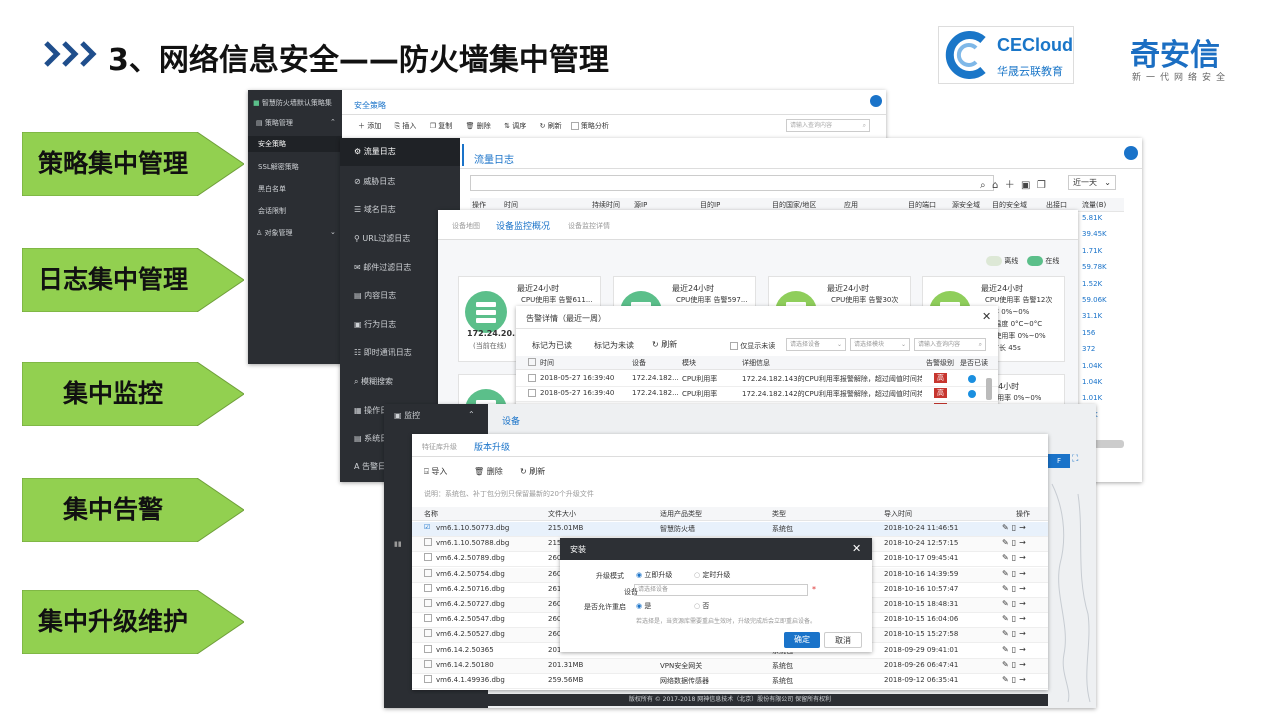 The image size is (1280, 720). What do you see at coordinates (373, 381) in the screenshot?
I see `nav-fuzzy-search: ⌕ 模糊搜索` at bounding box center [373, 381].